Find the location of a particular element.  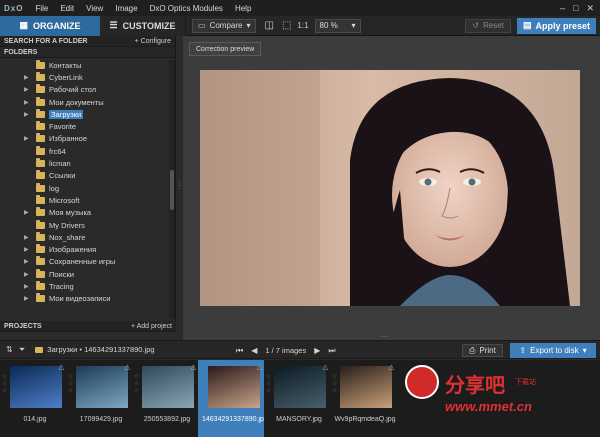

sliders-icon: ☰ is located at coordinates (113, 25).